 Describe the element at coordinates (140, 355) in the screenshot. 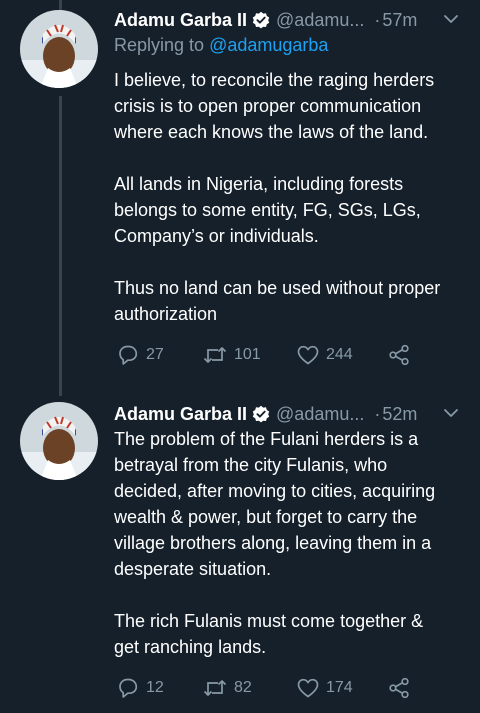

I see `reply-button: 27` at that location.